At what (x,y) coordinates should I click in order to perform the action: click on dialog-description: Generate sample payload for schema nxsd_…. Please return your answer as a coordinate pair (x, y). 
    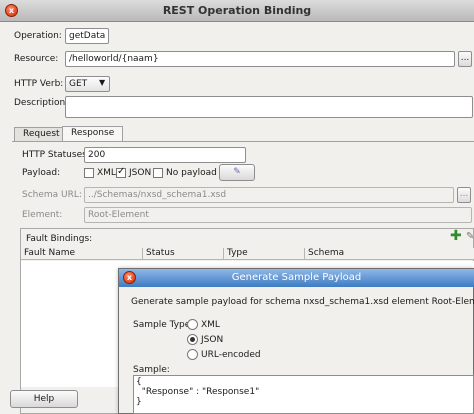
    Looking at the image, I should click on (302, 302).